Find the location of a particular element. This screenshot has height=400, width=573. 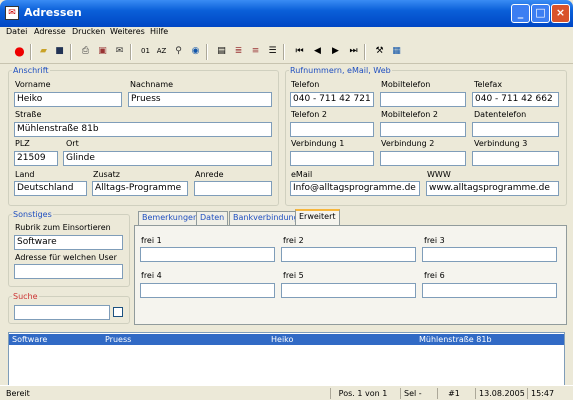

nachname-field: Pruess is located at coordinates (200, 99).